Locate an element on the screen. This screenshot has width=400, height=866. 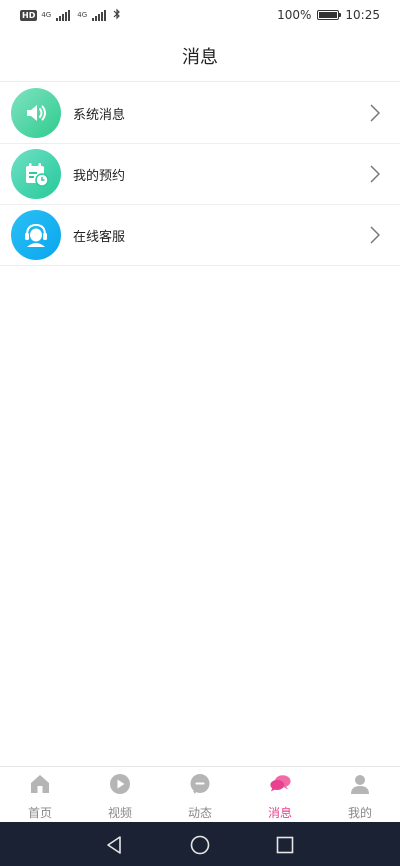
clock: 10:25 is located at coordinates (362, 15).